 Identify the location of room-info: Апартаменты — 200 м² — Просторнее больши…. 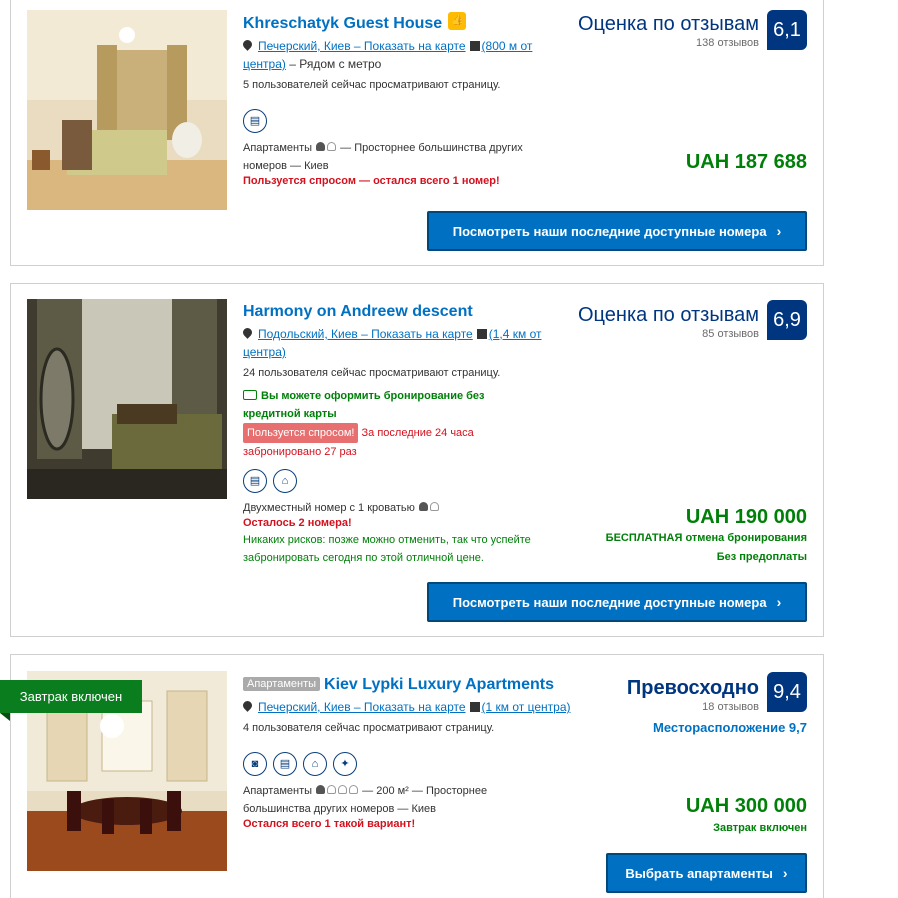
(378, 800).